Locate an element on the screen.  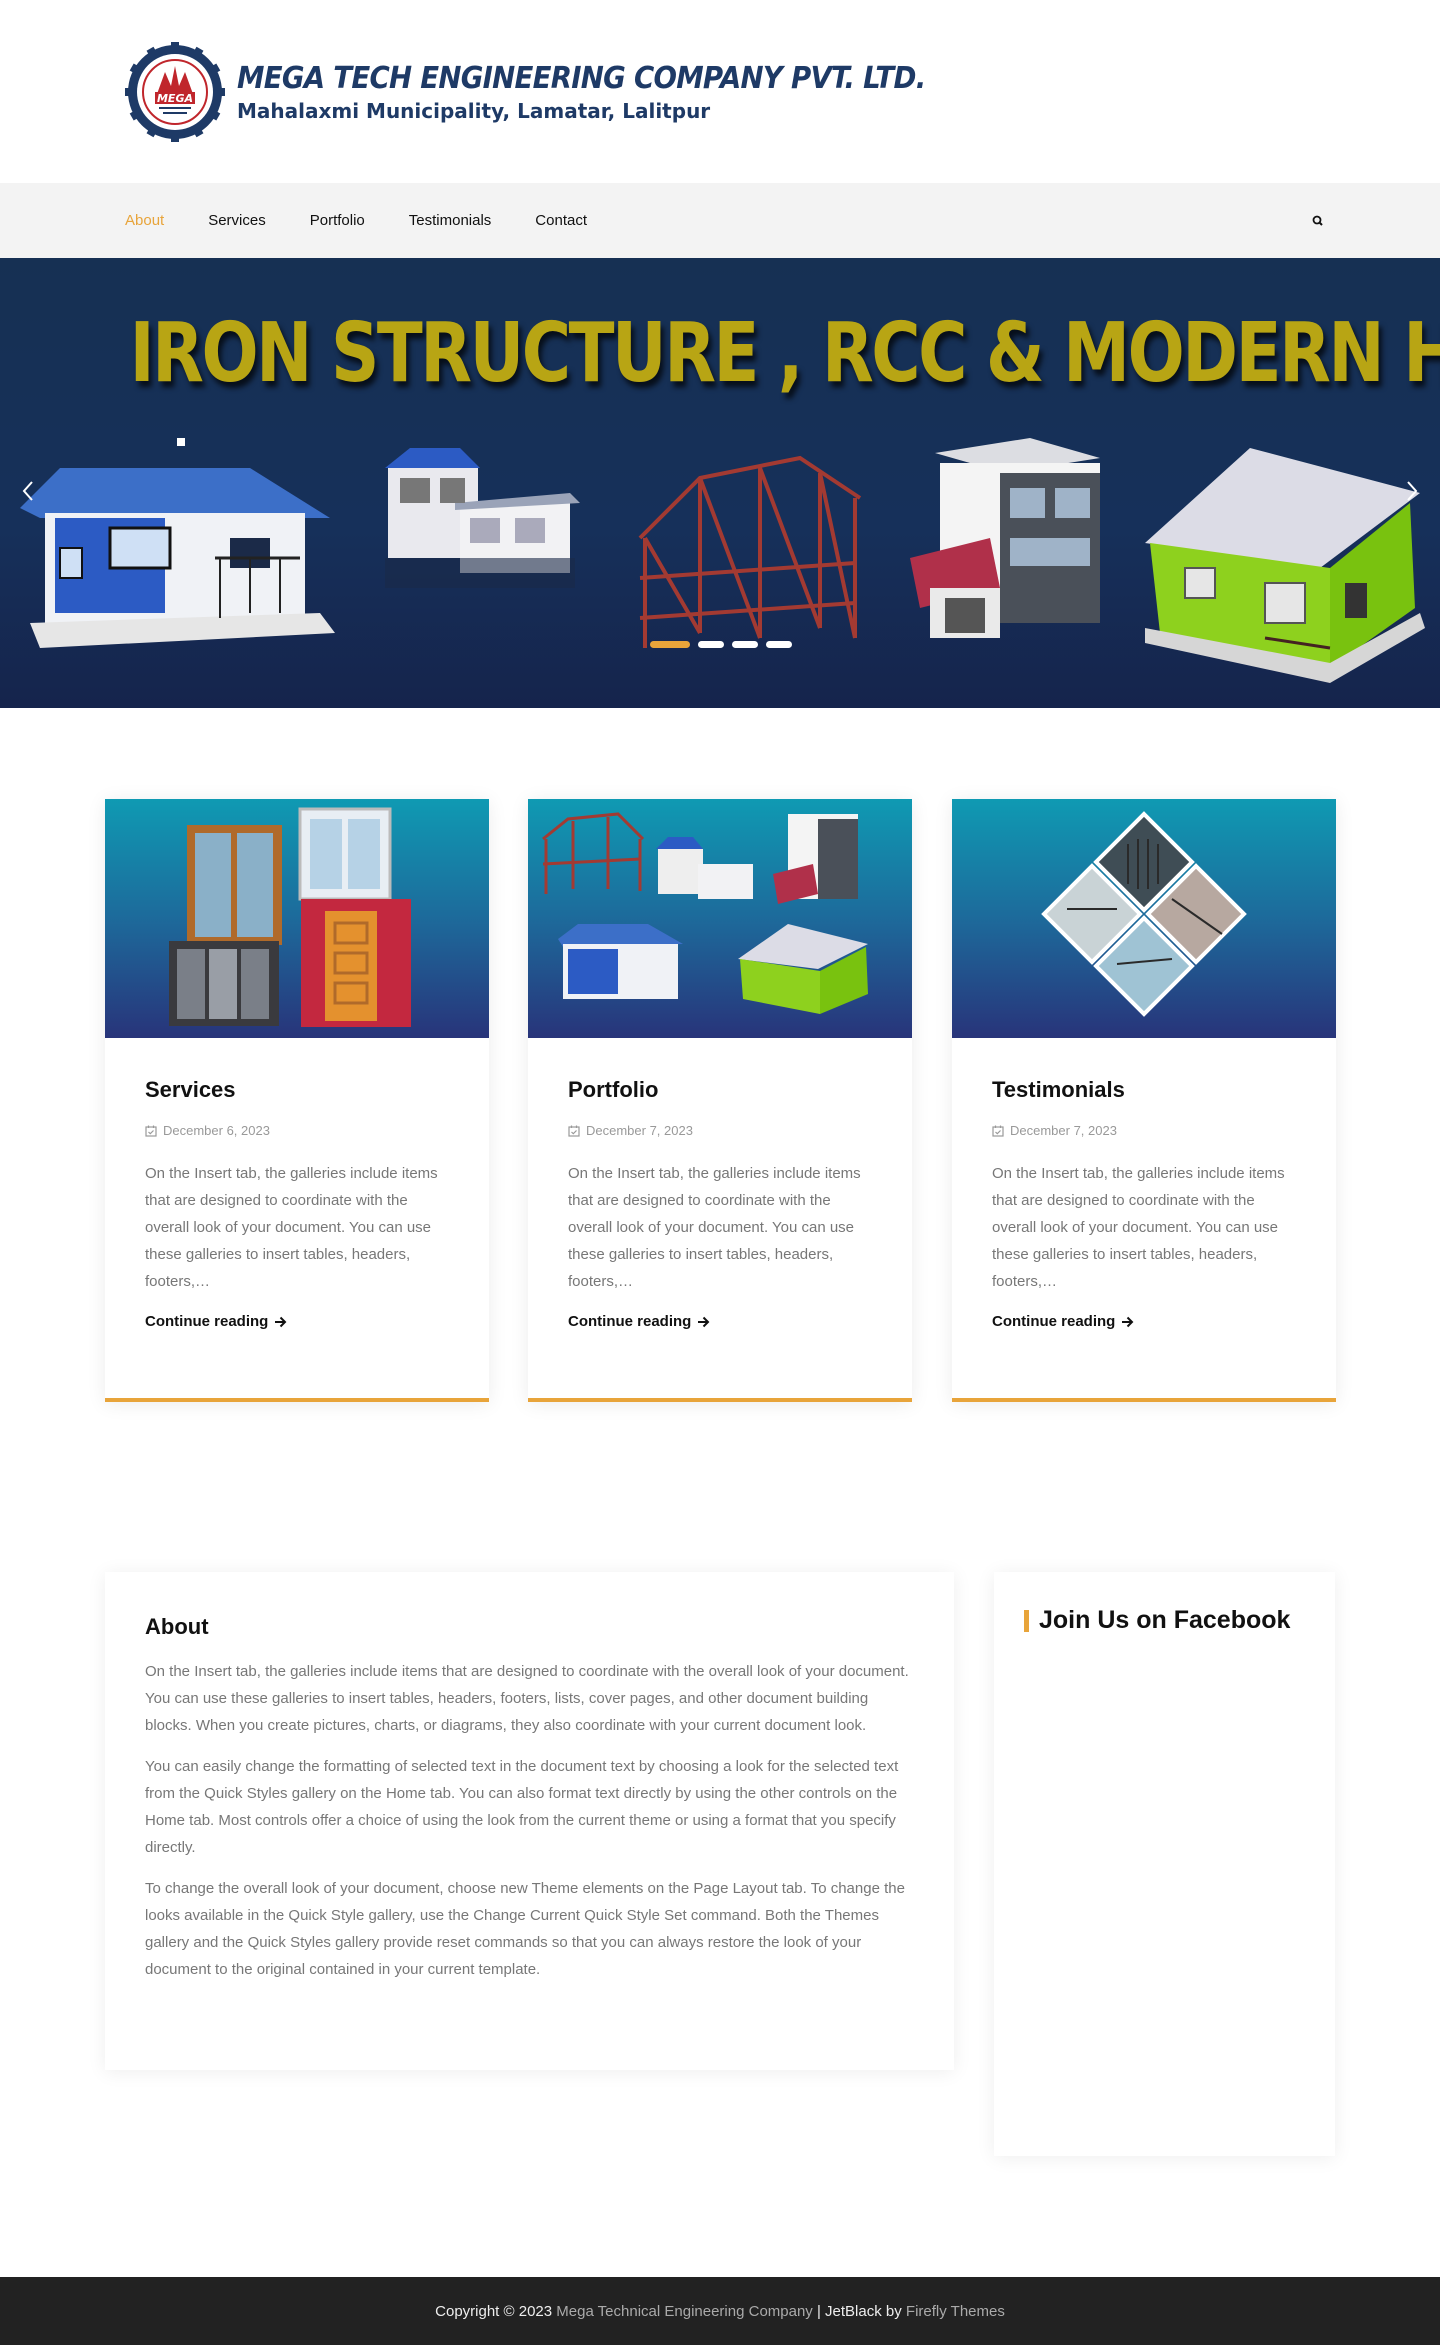
post-card-title: Testimonials is located at coordinates (1144, 1090).